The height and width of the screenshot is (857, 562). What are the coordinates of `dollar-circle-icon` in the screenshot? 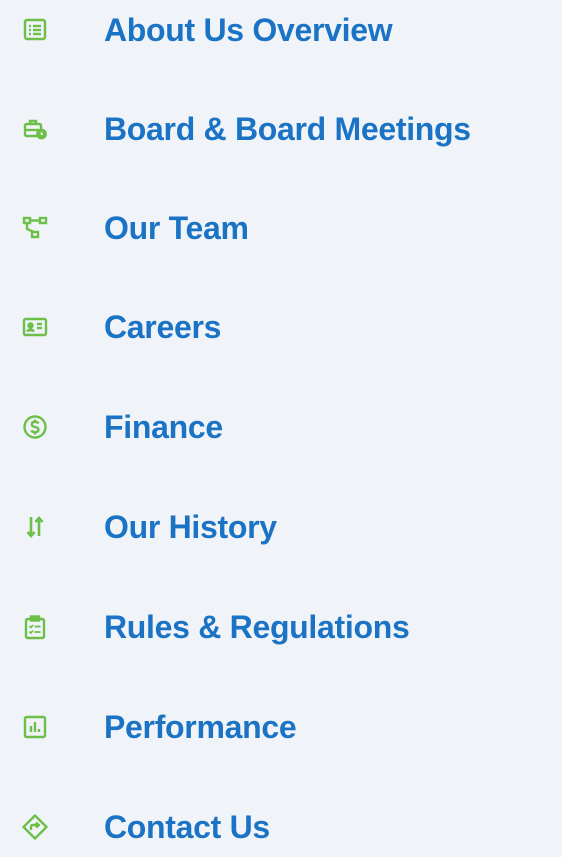 It's located at (35, 427).